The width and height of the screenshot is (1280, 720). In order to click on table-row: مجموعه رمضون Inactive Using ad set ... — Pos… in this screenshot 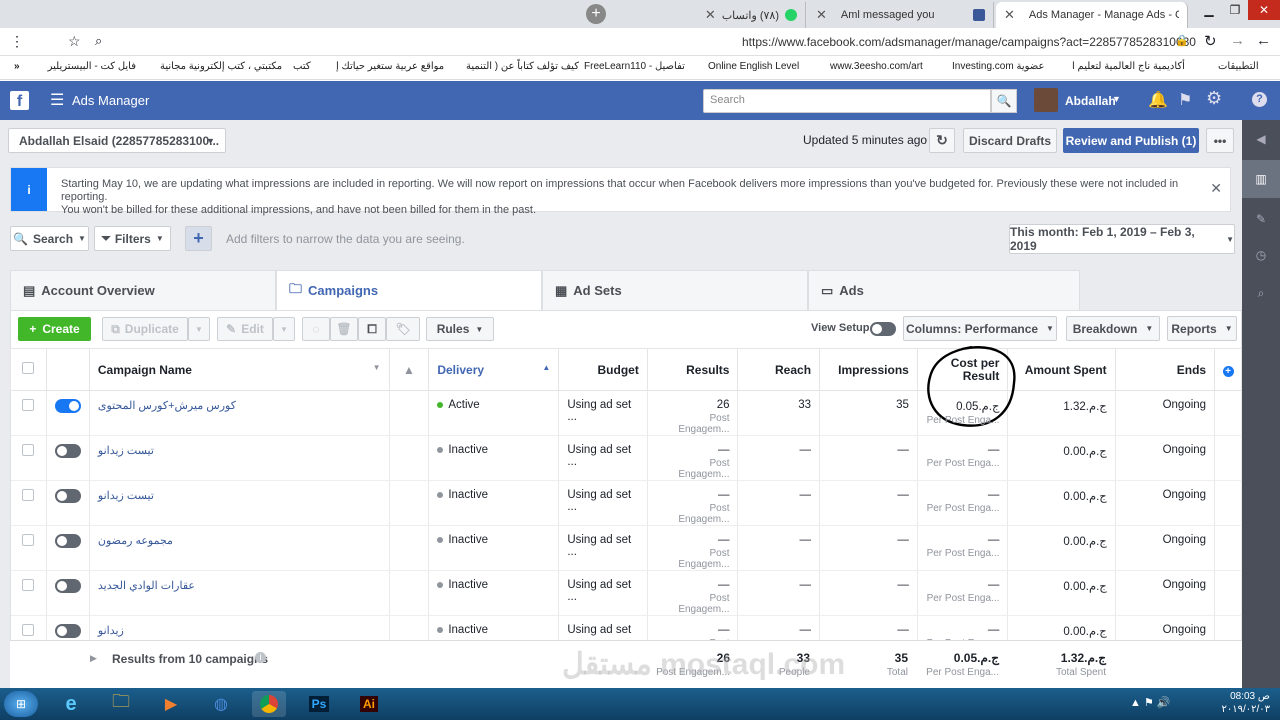, I will do `click(626, 548)`.